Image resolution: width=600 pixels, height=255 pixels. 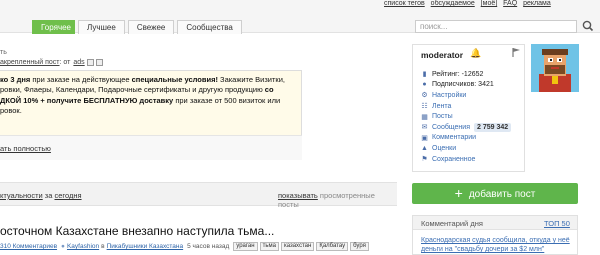 I want to click on promo-bold-2: специальные условия!, so click(x=174, y=79).